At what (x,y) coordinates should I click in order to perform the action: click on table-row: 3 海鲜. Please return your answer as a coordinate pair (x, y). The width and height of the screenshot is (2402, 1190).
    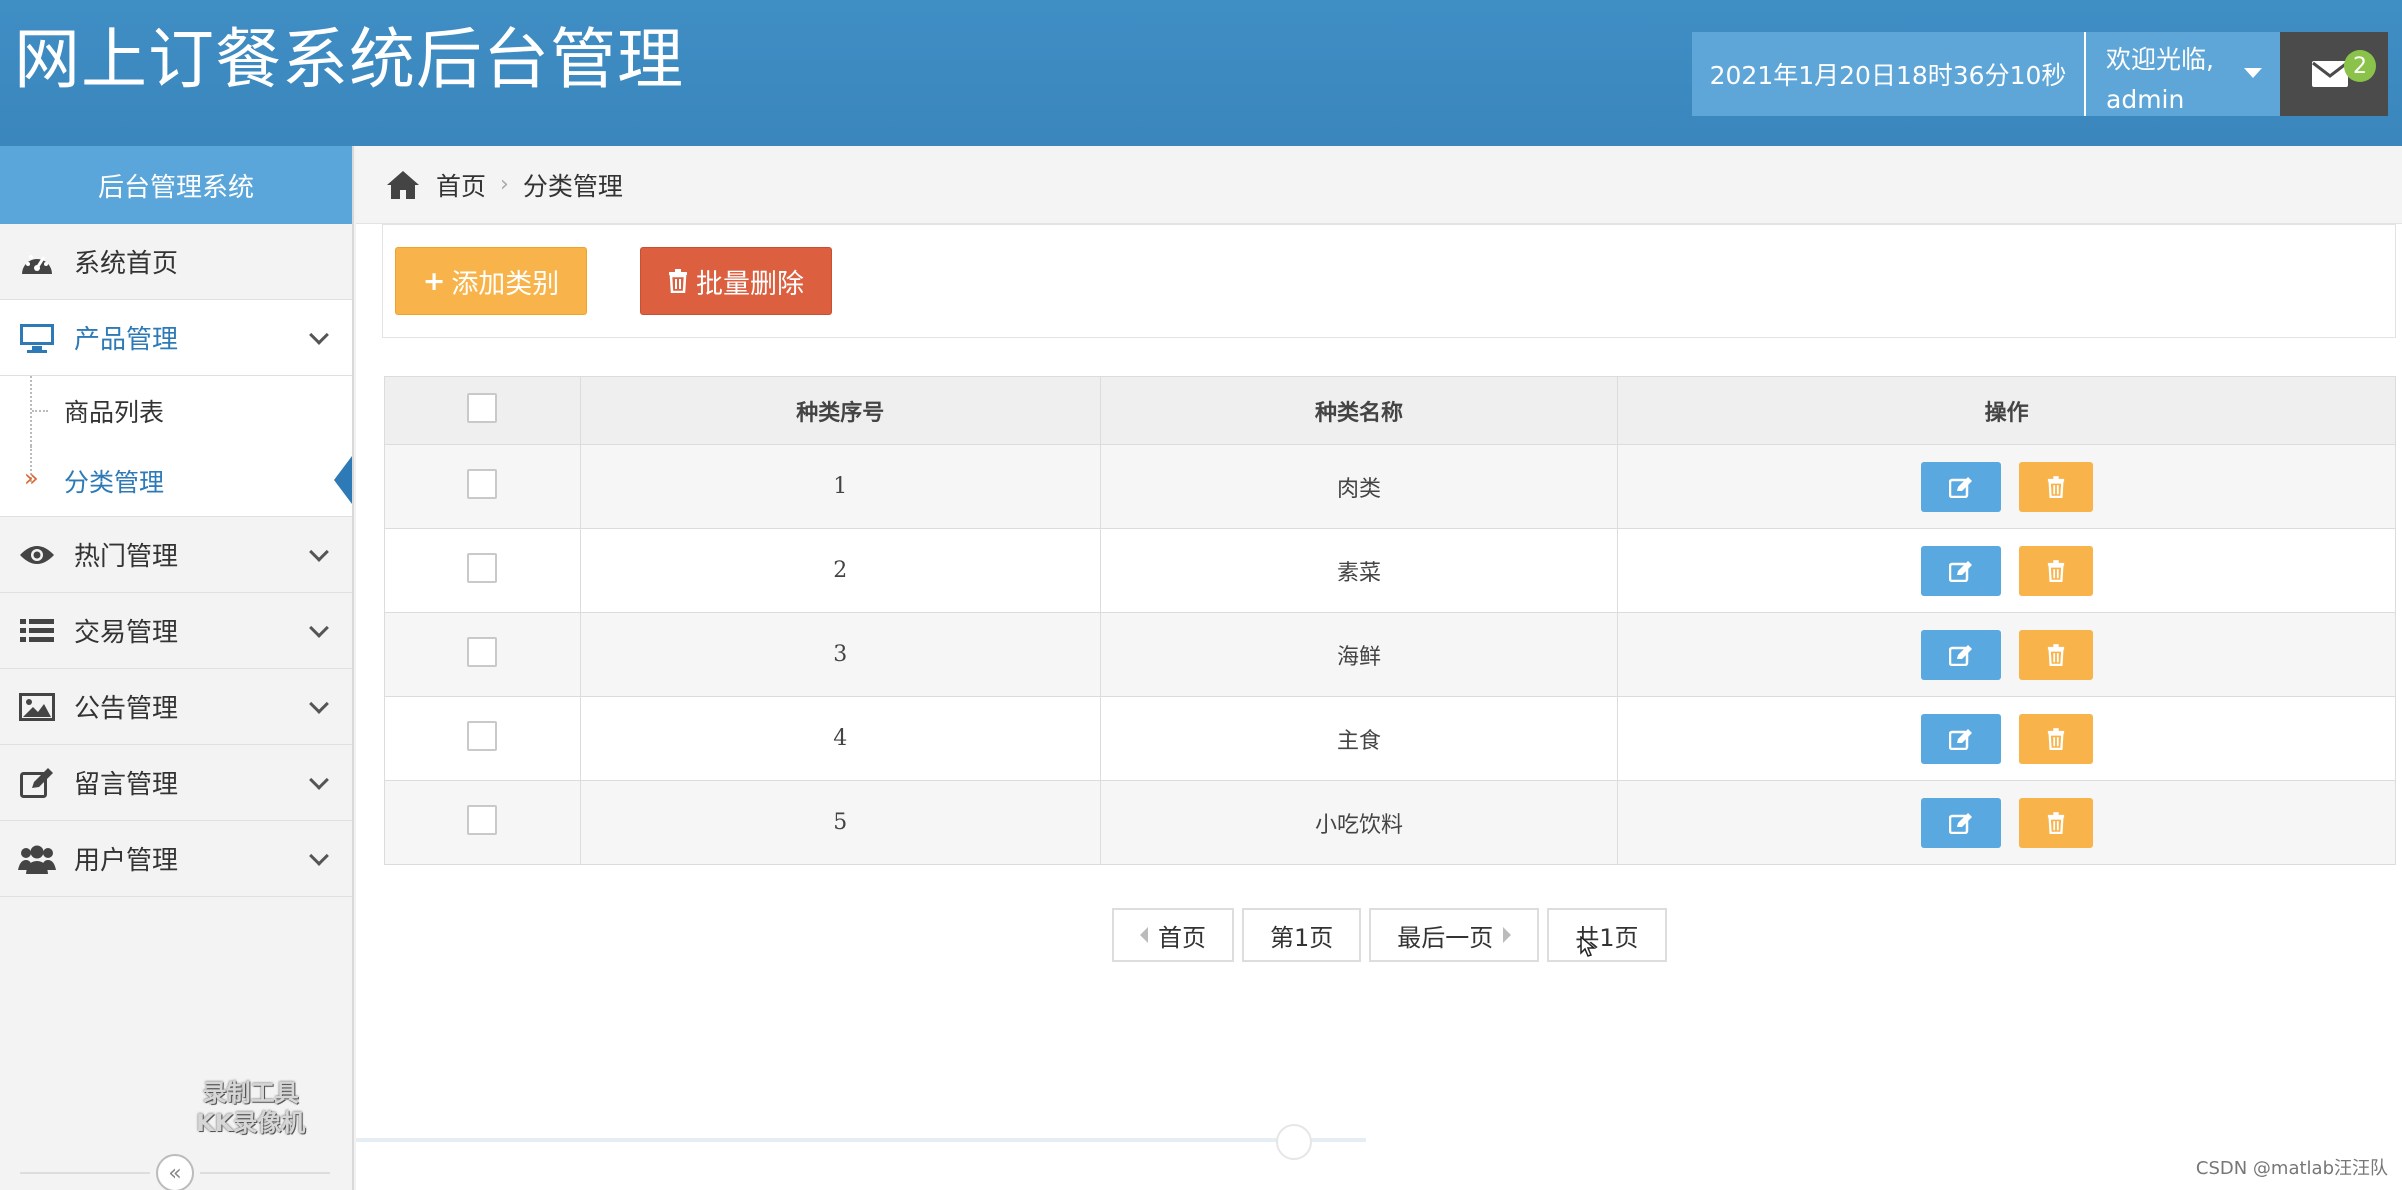
    Looking at the image, I should click on (1390, 654).